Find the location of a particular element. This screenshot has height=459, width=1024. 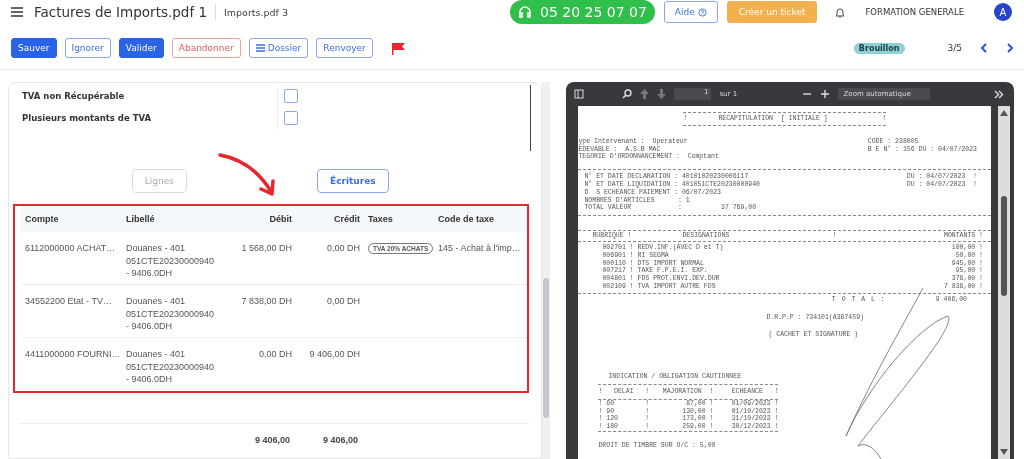

column-header: Crédit is located at coordinates (346, 219).